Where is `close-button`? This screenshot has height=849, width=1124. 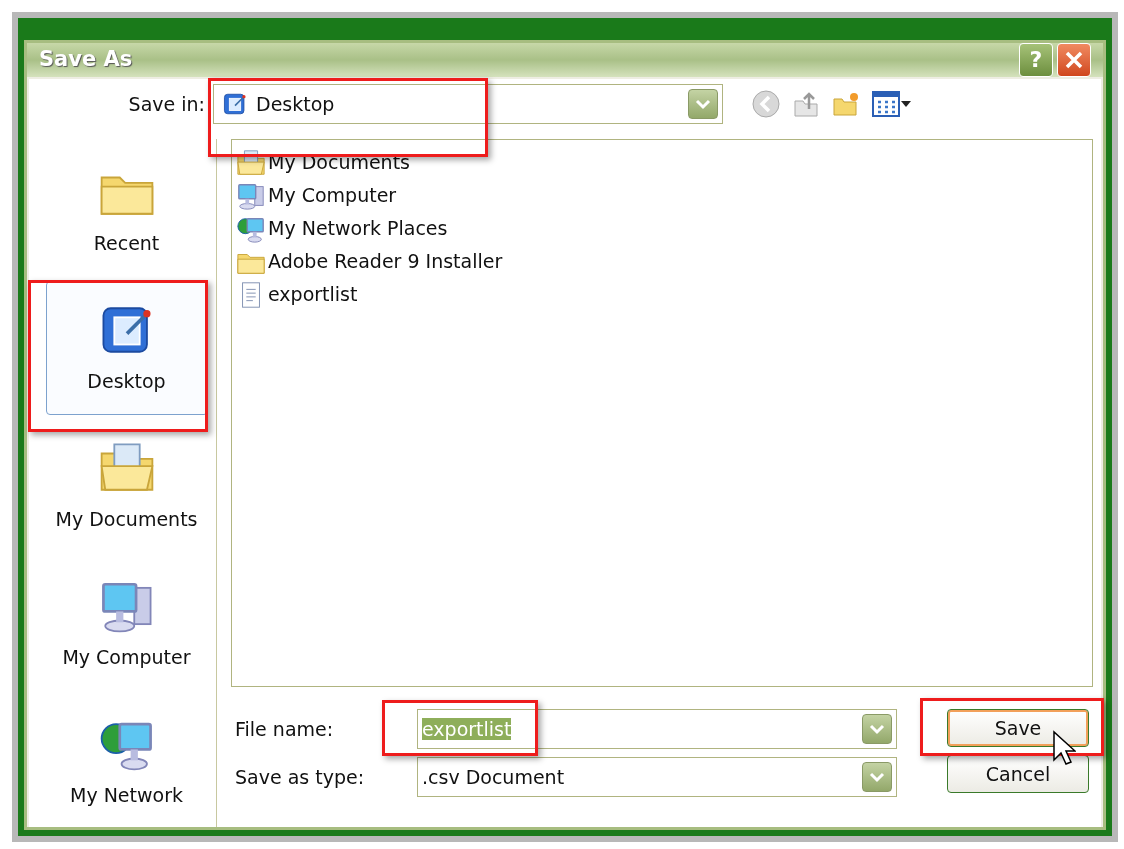 close-button is located at coordinates (1074, 60).